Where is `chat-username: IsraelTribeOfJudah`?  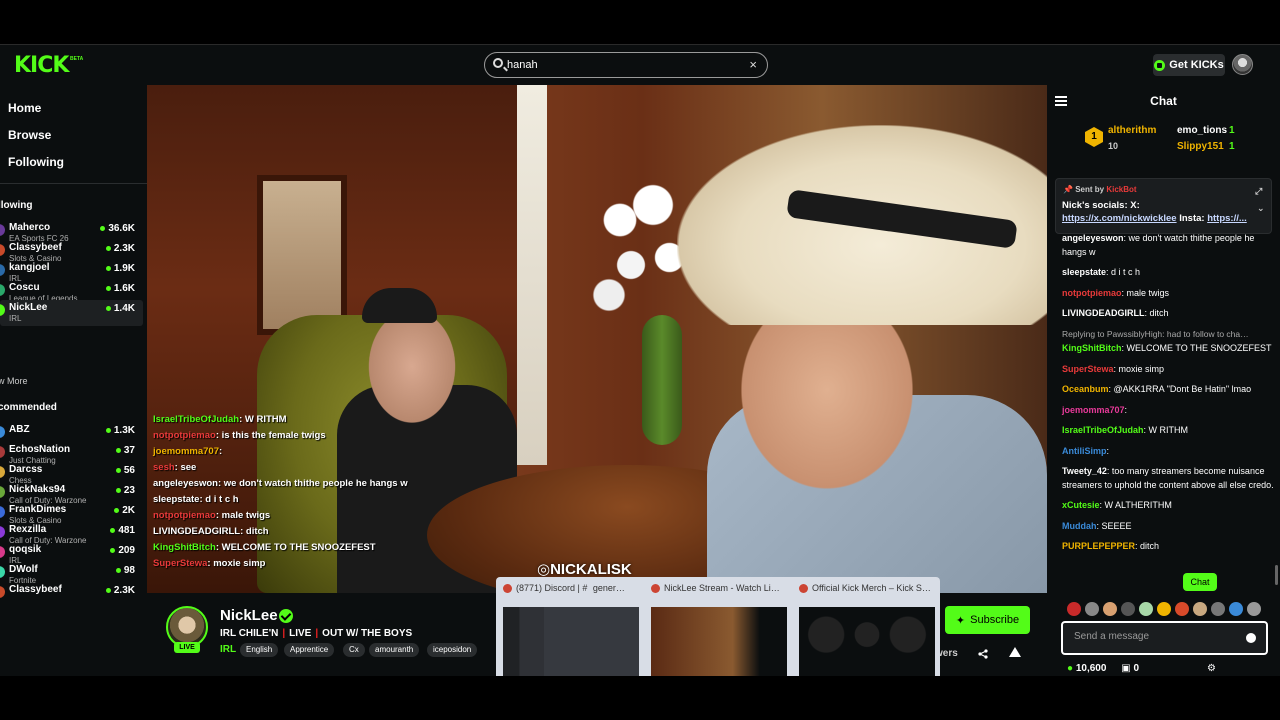
chat-username: IsraelTribeOfJudah is located at coordinates (1103, 430).